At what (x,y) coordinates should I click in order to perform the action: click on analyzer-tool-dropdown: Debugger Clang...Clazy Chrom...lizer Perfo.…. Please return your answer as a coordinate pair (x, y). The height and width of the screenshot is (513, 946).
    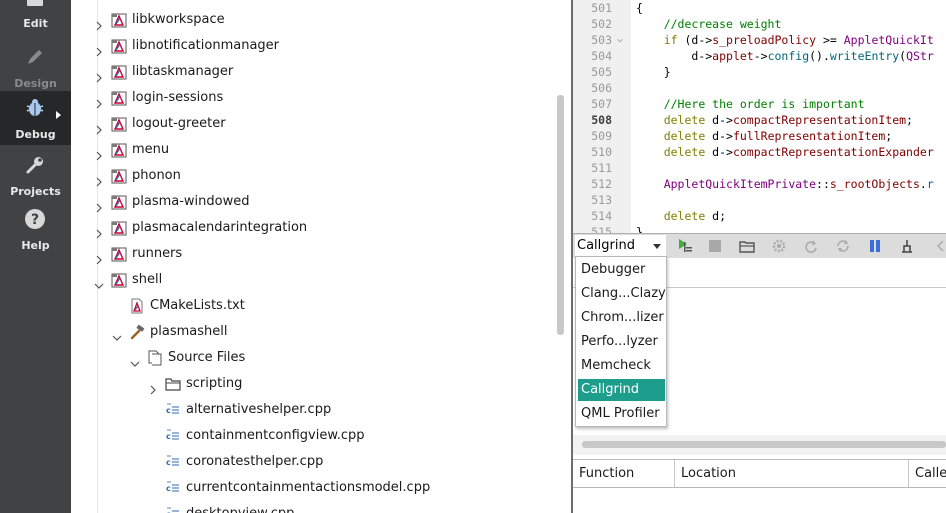
    Looking at the image, I should click on (621, 341).